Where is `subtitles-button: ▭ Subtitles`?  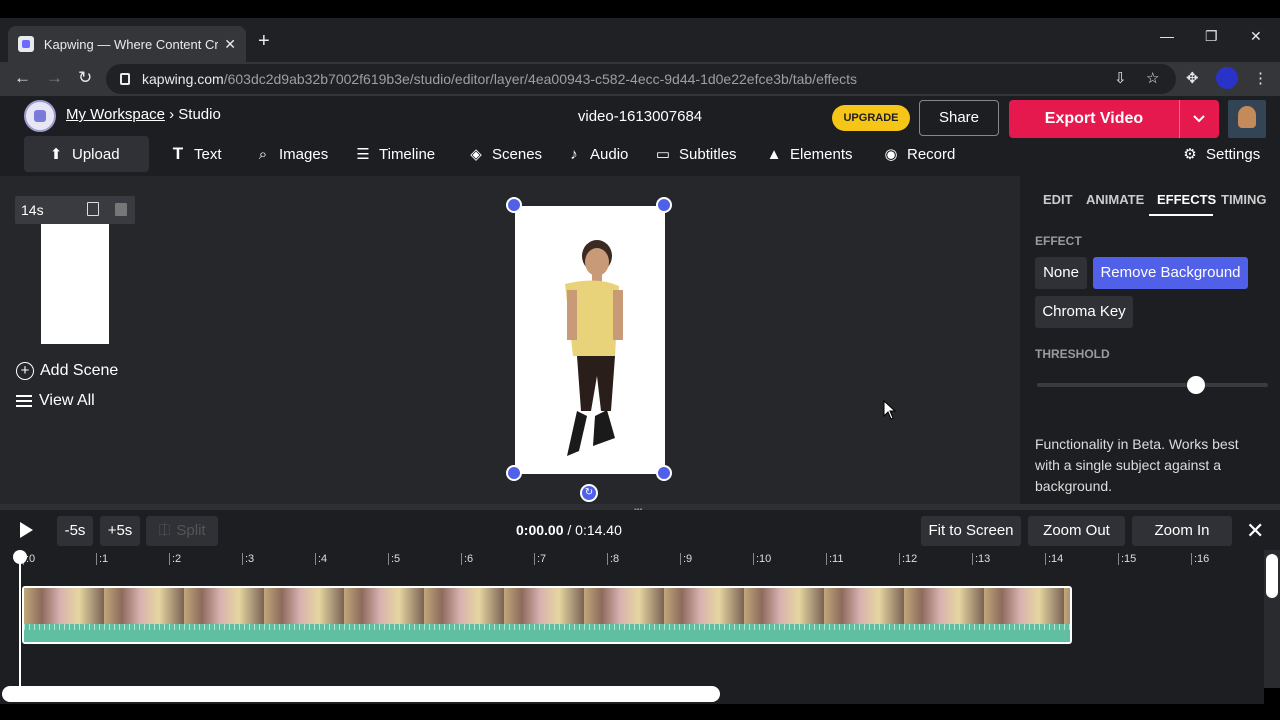
subtitles-button: ▭ Subtitles is located at coordinates (696, 154).